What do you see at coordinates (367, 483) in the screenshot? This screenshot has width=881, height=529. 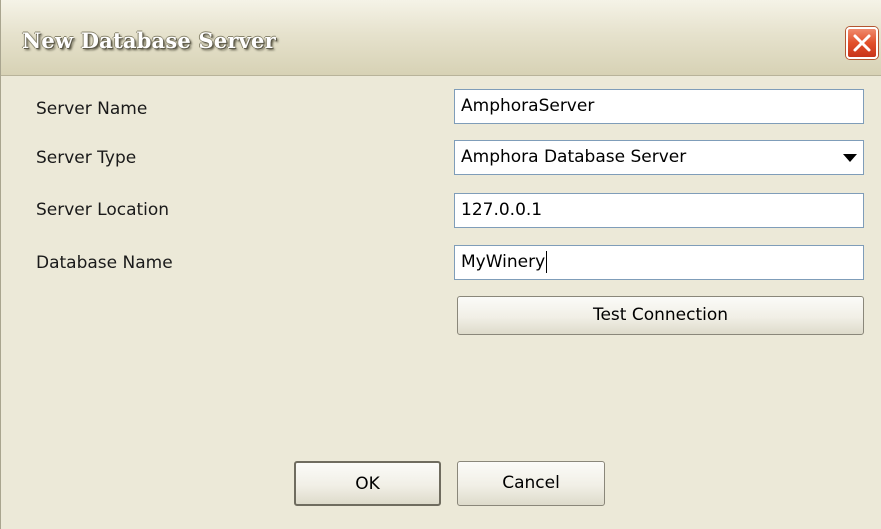 I see `ok-button: OK` at bounding box center [367, 483].